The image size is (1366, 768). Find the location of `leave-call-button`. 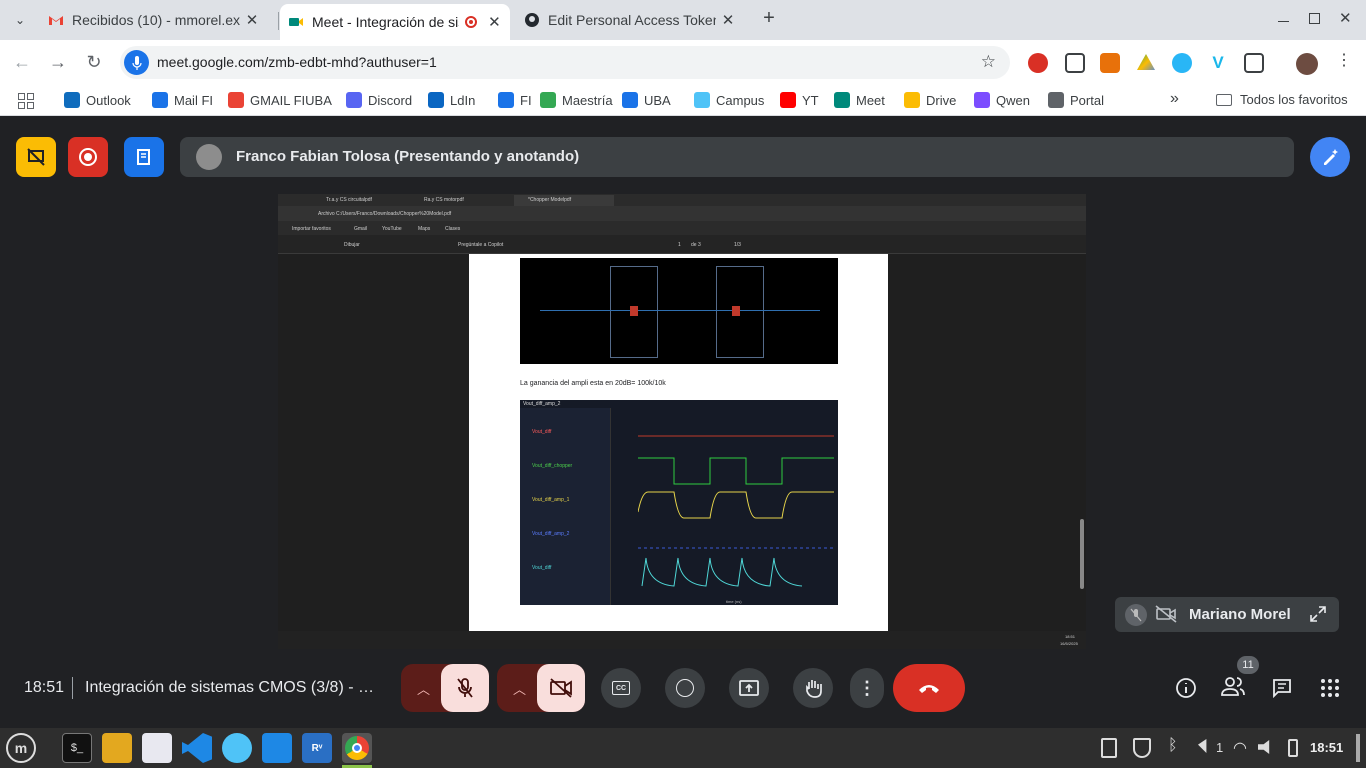

leave-call-button is located at coordinates (929, 688).